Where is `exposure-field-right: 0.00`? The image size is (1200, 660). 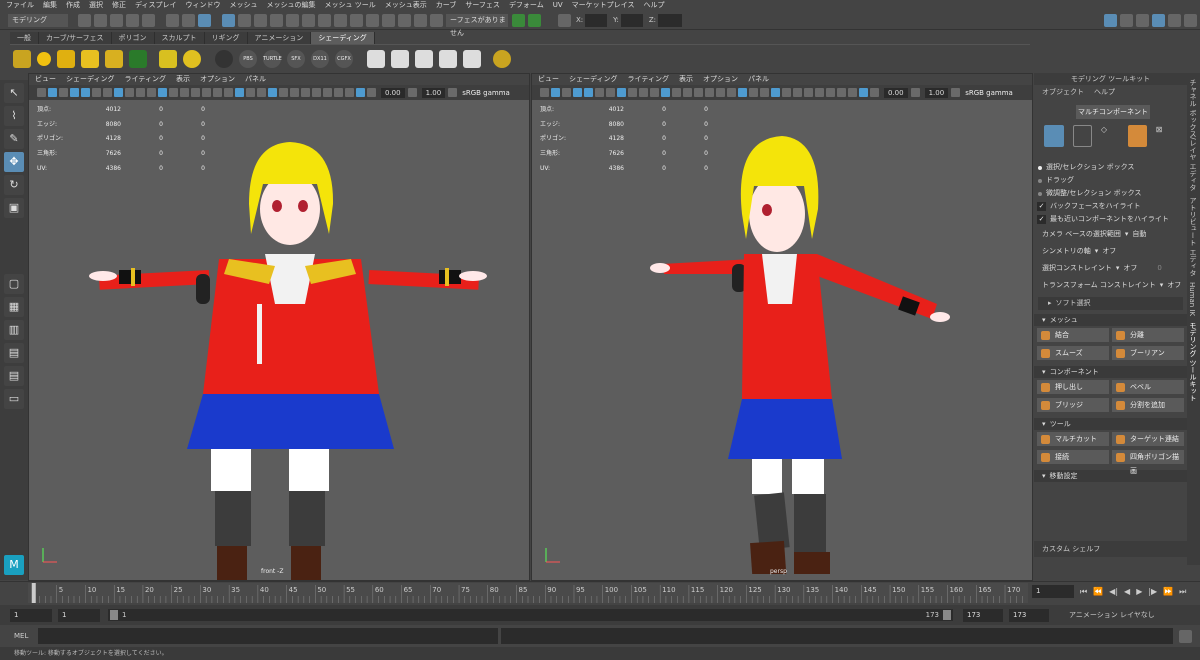 exposure-field-right: 0.00 is located at coordinates (896, 92).